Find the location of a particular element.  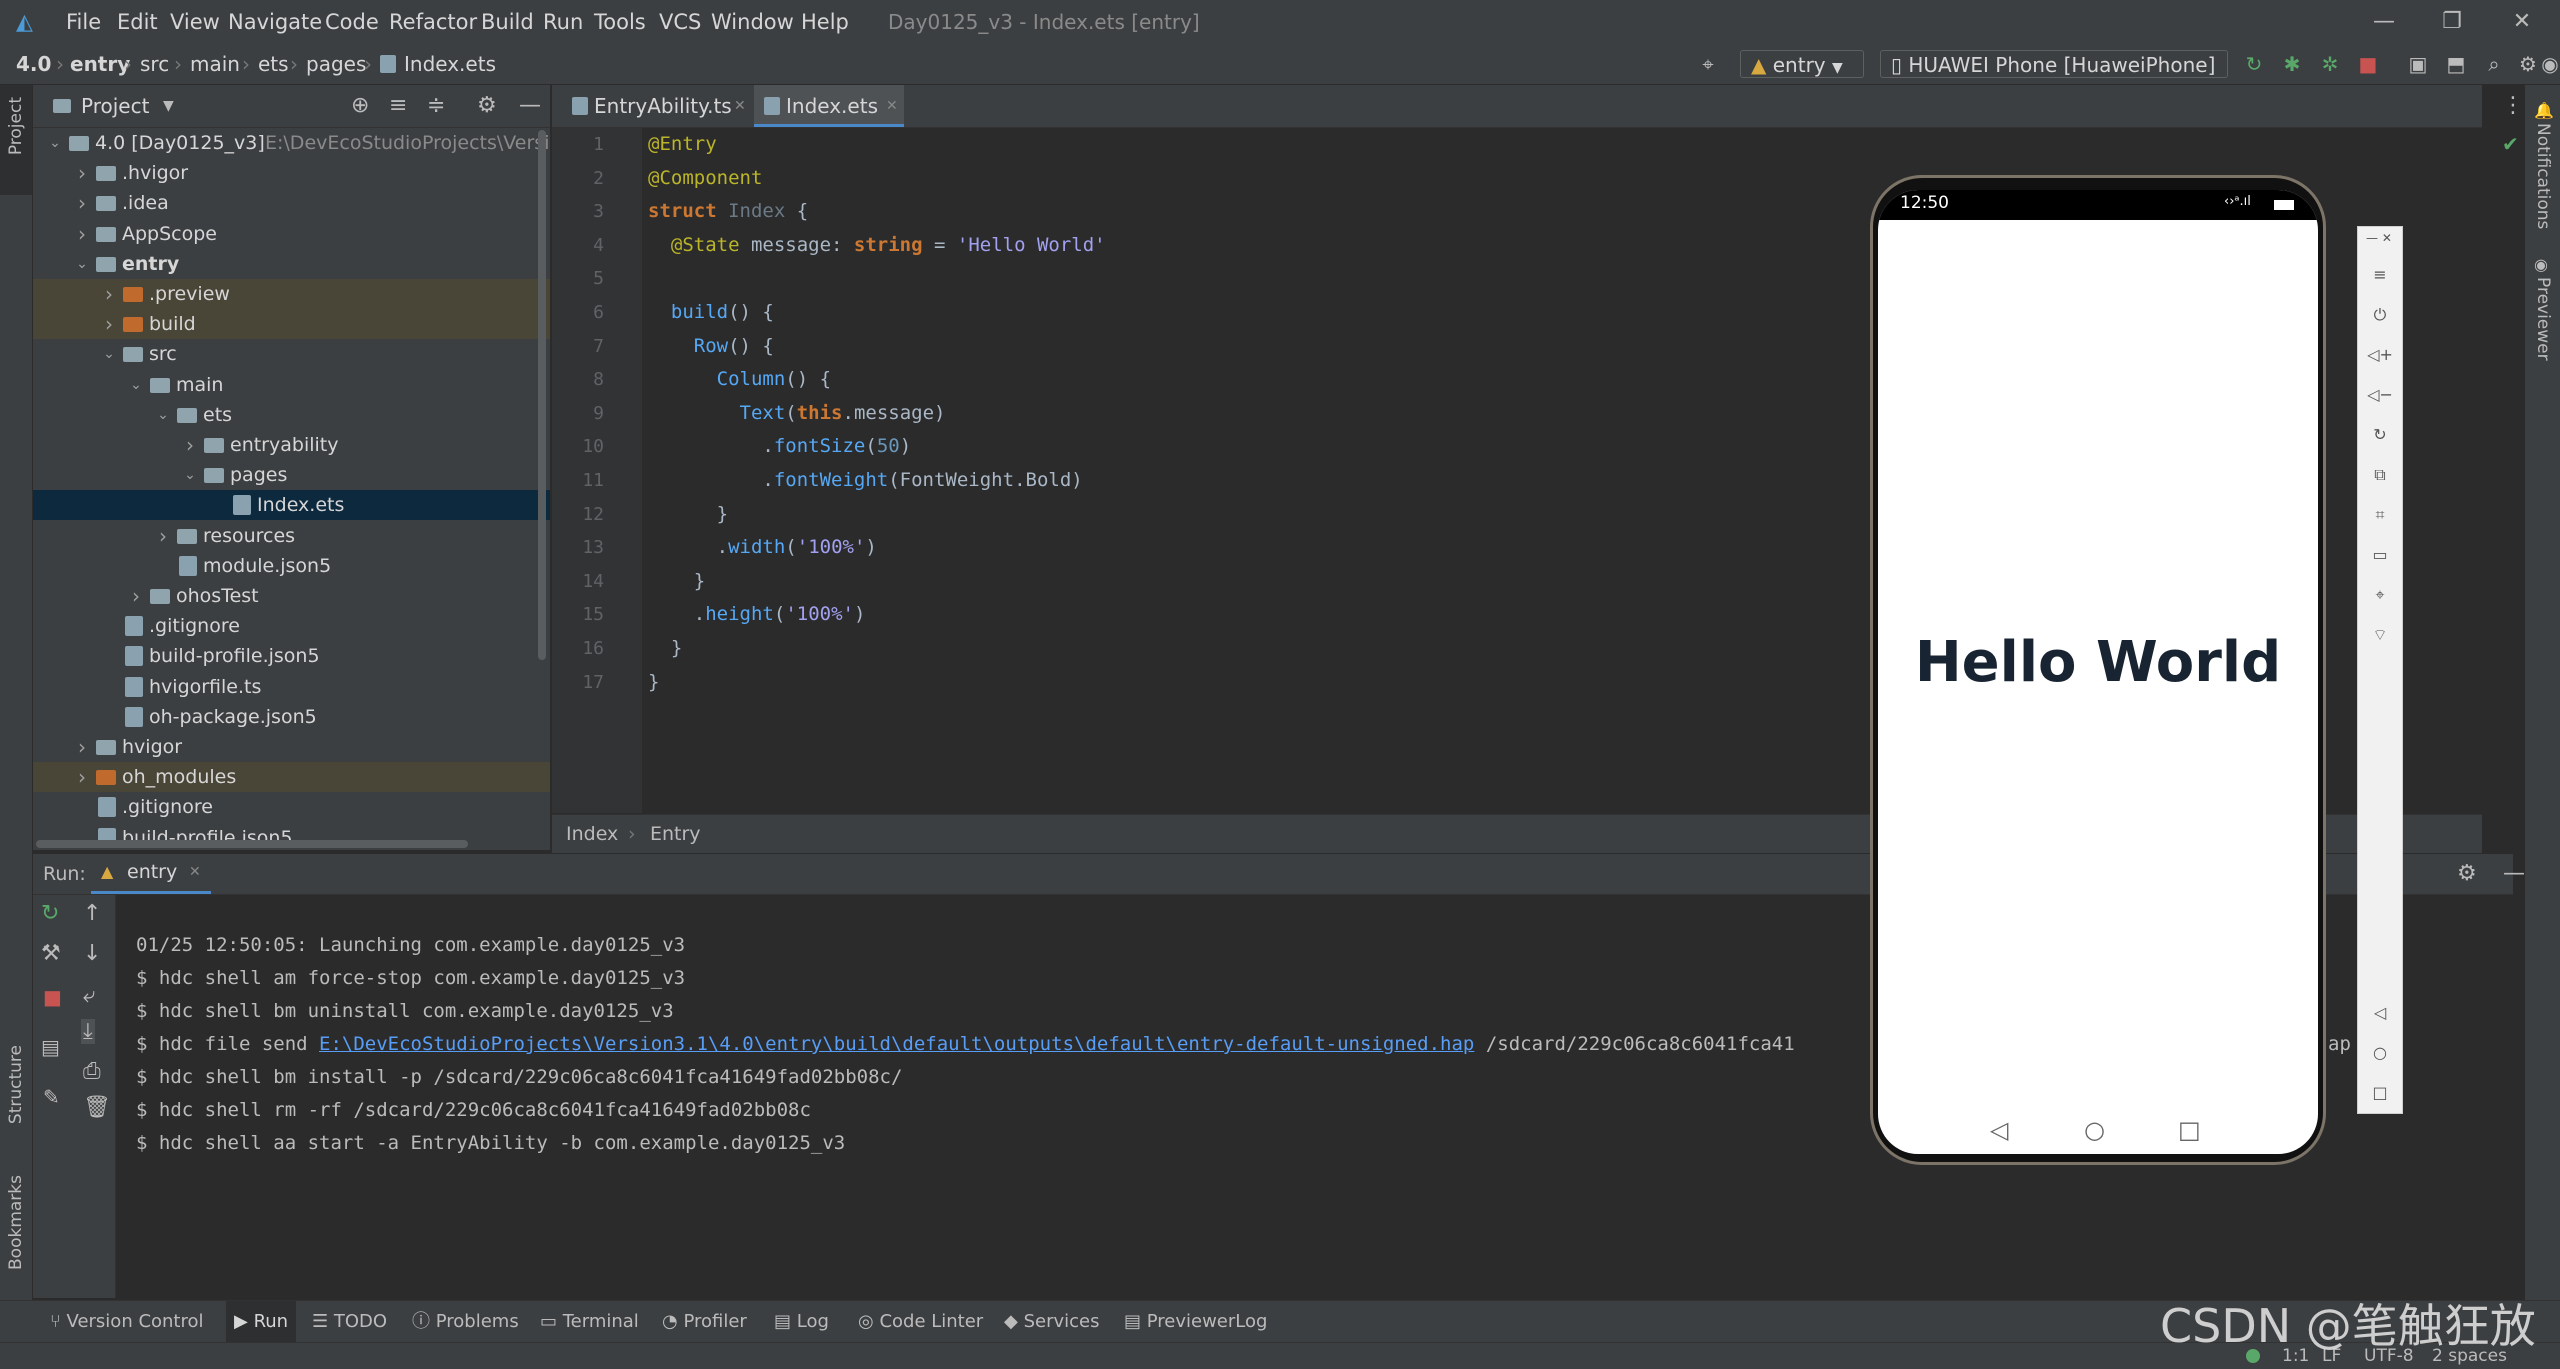

tool-problems: ⓘ Problems is located at coordinates (465, 1322).